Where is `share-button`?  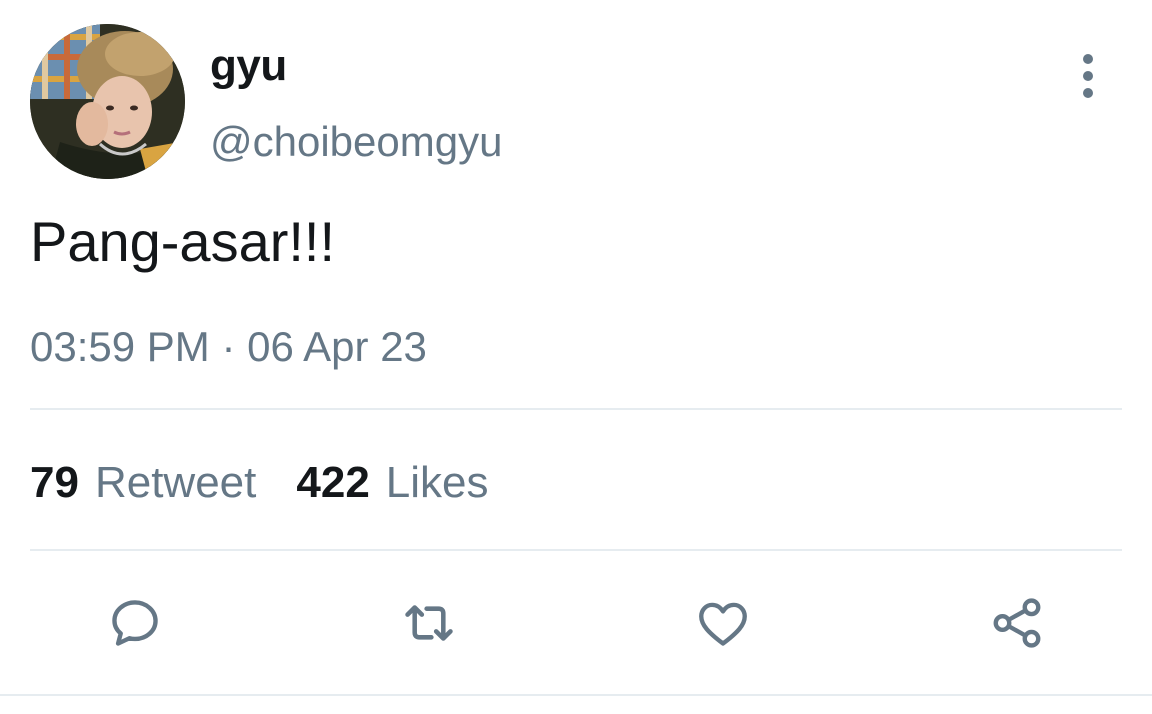 share-button is located at coordinates (1017, 623).